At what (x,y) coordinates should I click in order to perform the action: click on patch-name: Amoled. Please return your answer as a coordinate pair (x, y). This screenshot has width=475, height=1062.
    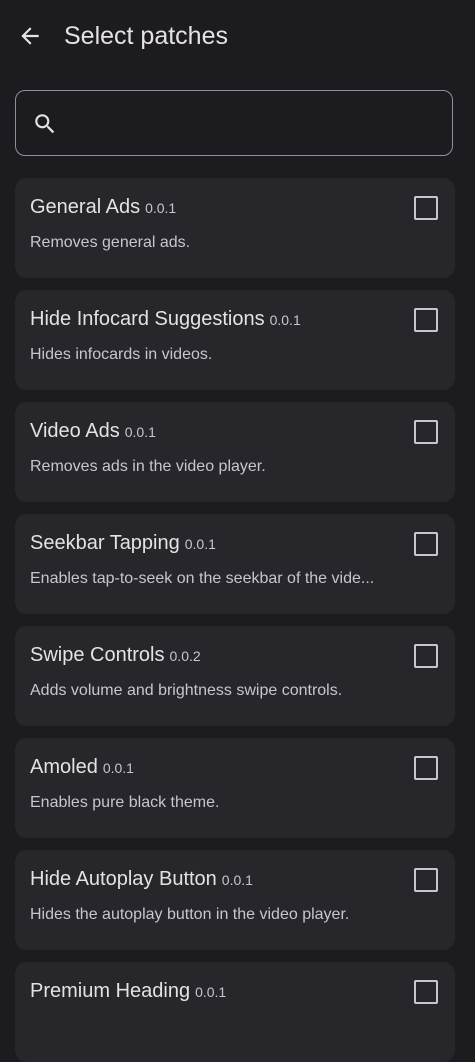
    Looking at the image, I should click on (64, 767).